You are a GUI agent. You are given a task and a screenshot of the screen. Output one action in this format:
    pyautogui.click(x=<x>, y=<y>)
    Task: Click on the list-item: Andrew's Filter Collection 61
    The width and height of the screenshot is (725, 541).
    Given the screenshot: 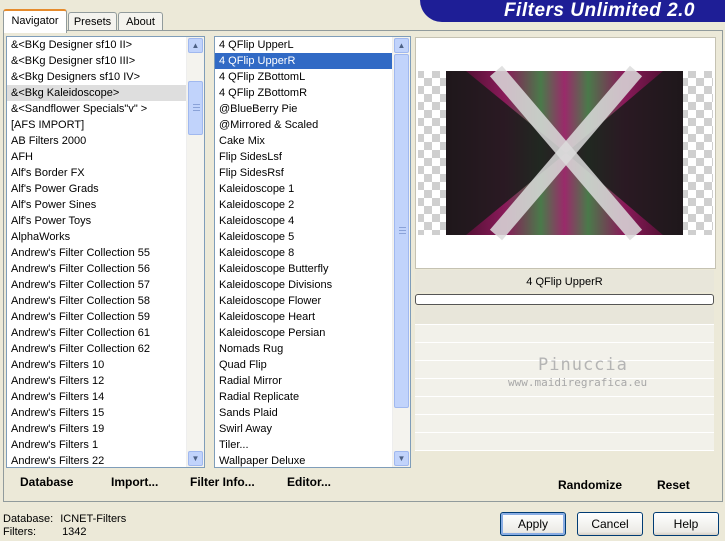 What is the action you would take?
    pyautogui.click(x=97, y=333)
    